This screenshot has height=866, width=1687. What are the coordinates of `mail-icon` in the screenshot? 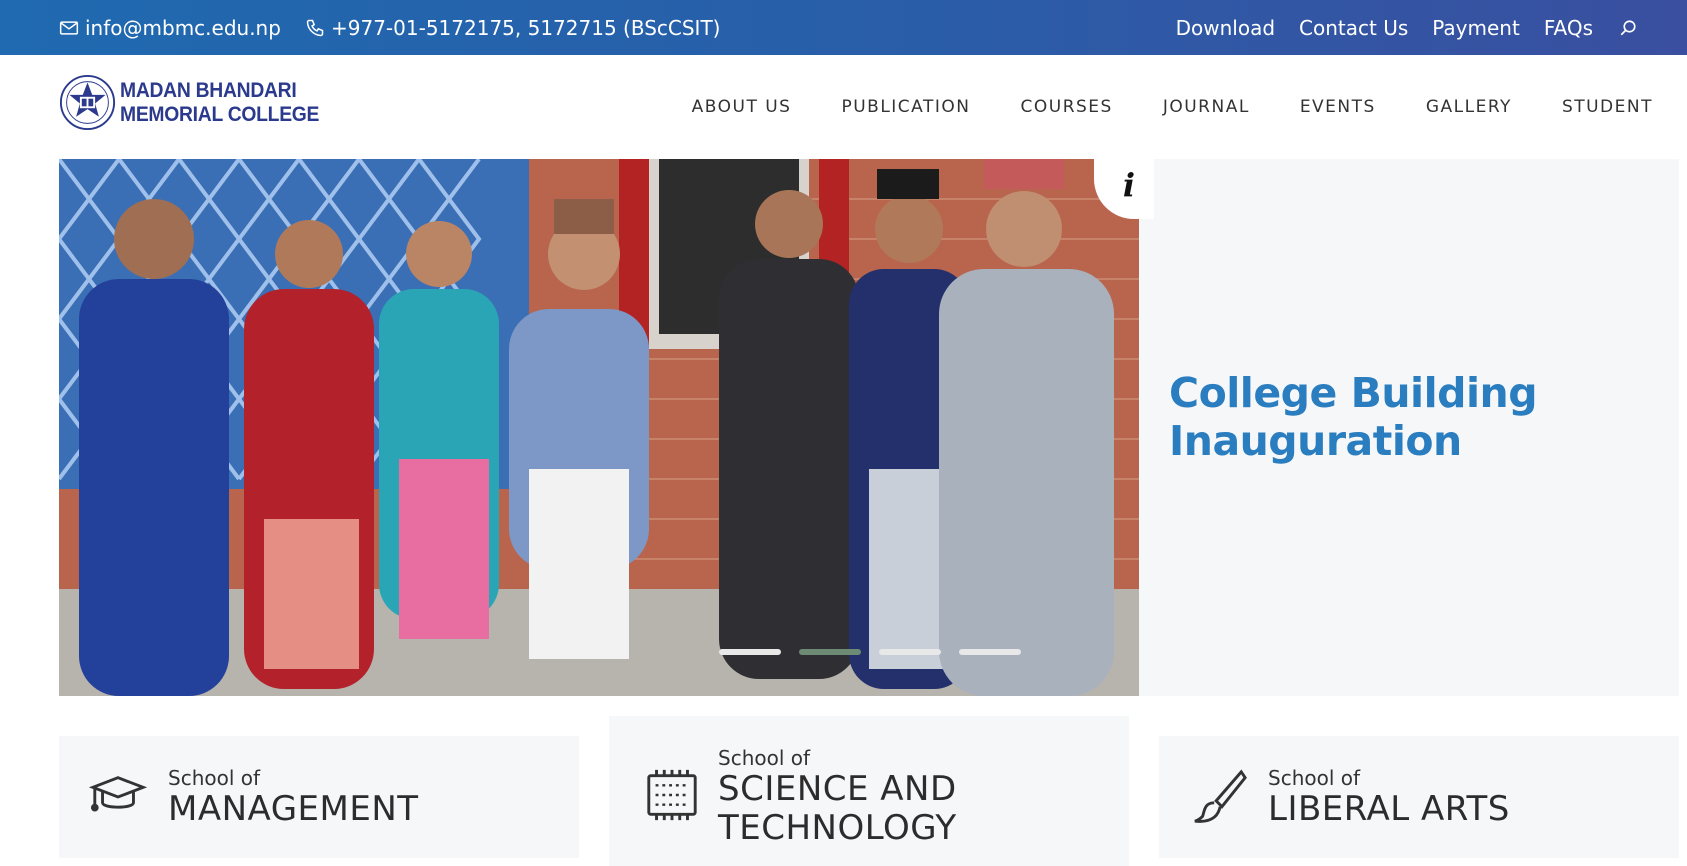 It's located at (69, 27).